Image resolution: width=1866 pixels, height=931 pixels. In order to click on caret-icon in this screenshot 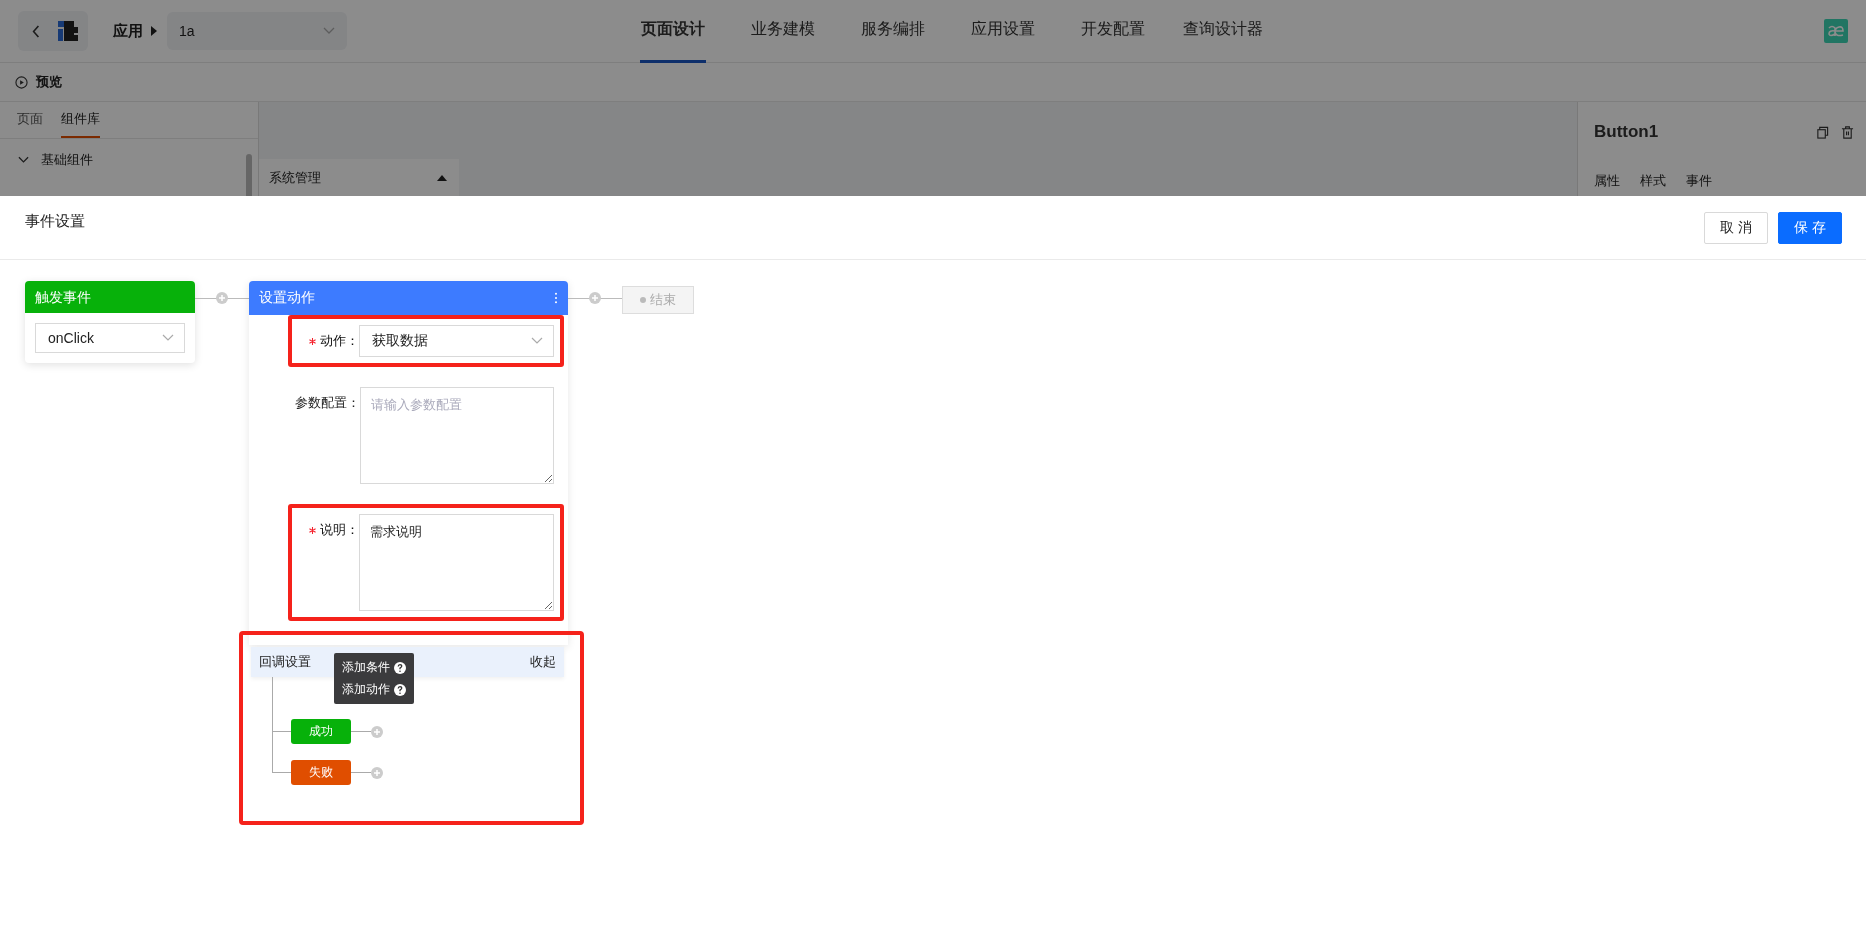, I will do `click(154, 31)`.